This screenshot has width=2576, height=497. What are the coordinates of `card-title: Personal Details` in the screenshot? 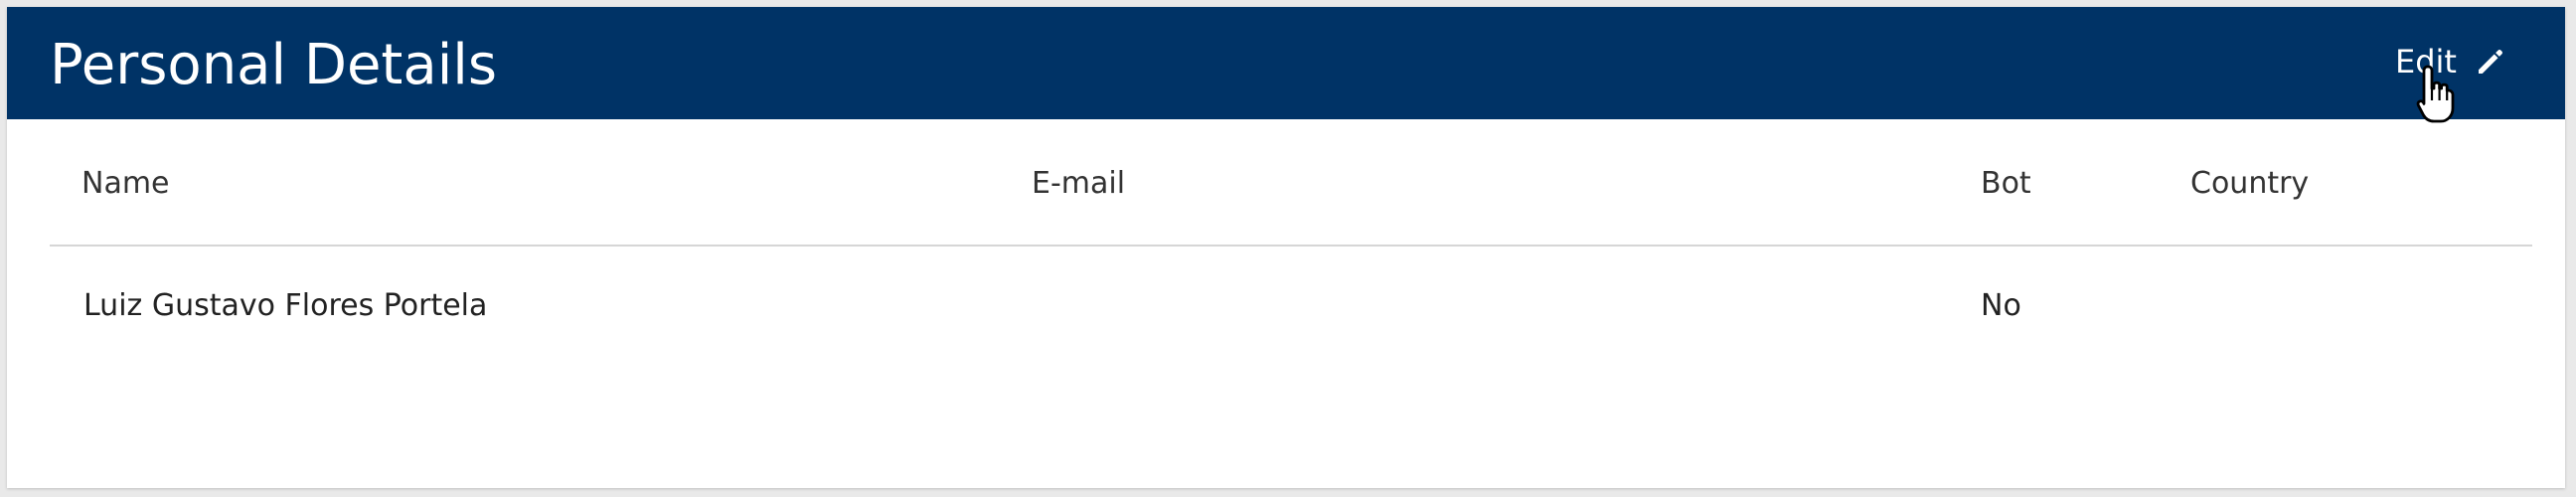 It's located at (273, 65).